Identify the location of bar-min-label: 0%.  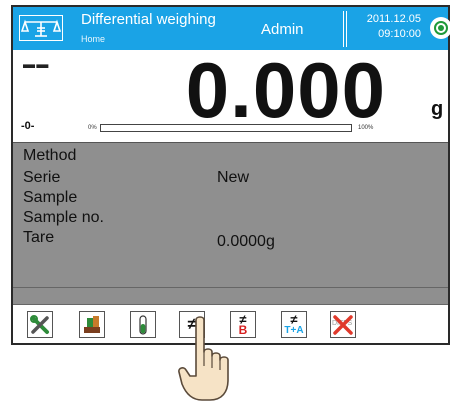
(92, 128).